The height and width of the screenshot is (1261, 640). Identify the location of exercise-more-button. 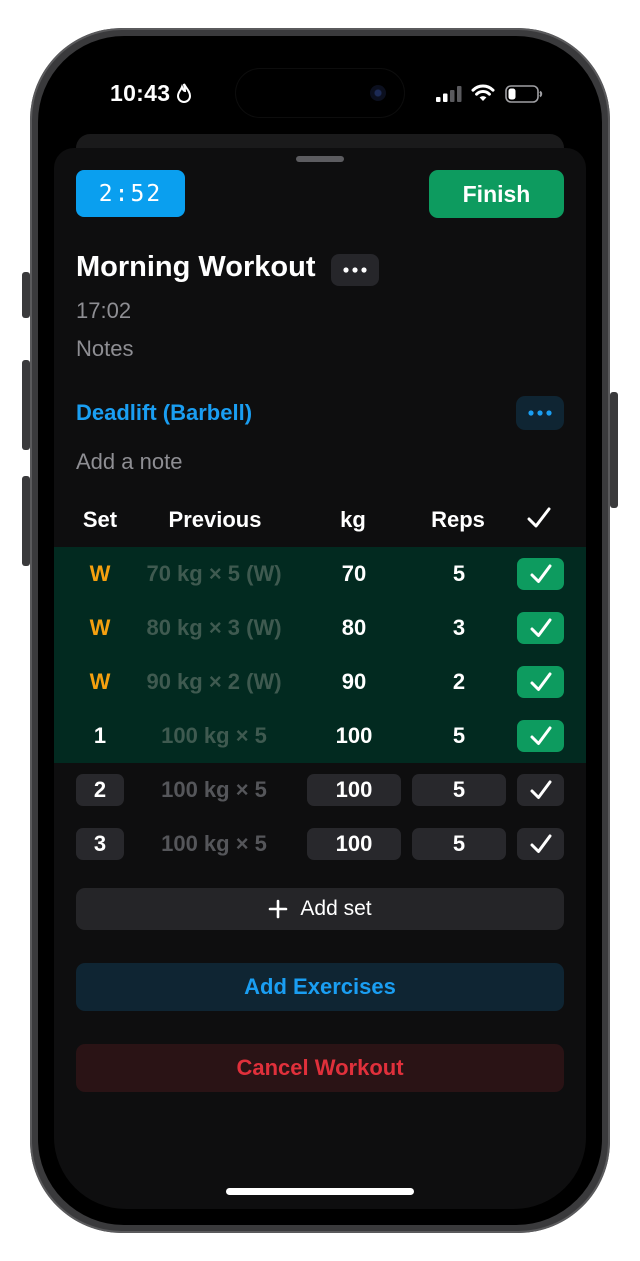
(540, 413).